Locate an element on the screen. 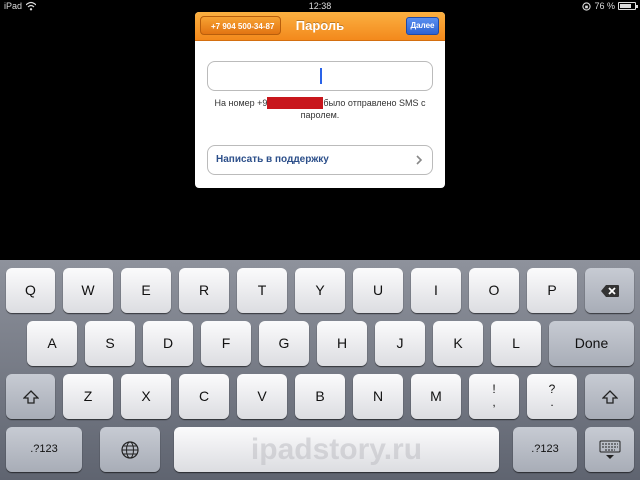 Image resolution: width=640 pixels, height=480 pixels. key-question-period: ? . is located at coordinates (552, 396).